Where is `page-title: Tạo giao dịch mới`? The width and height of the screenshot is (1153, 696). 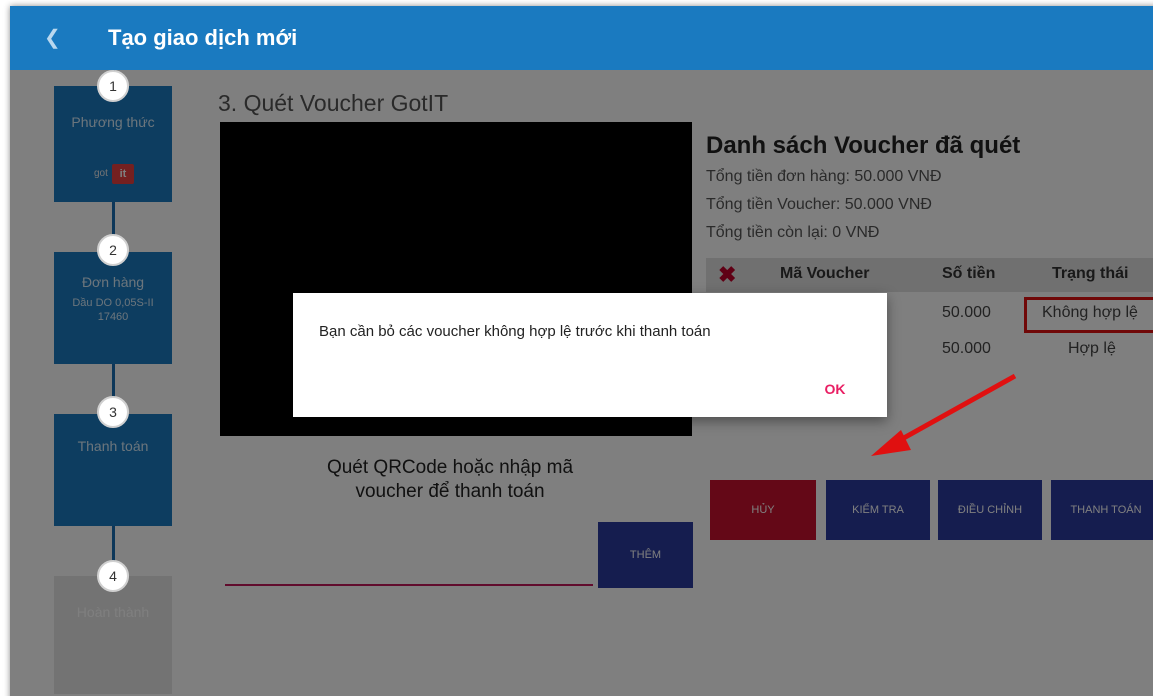 page-title: Tạo giao dịch mới is located at coordinates (203, 37).